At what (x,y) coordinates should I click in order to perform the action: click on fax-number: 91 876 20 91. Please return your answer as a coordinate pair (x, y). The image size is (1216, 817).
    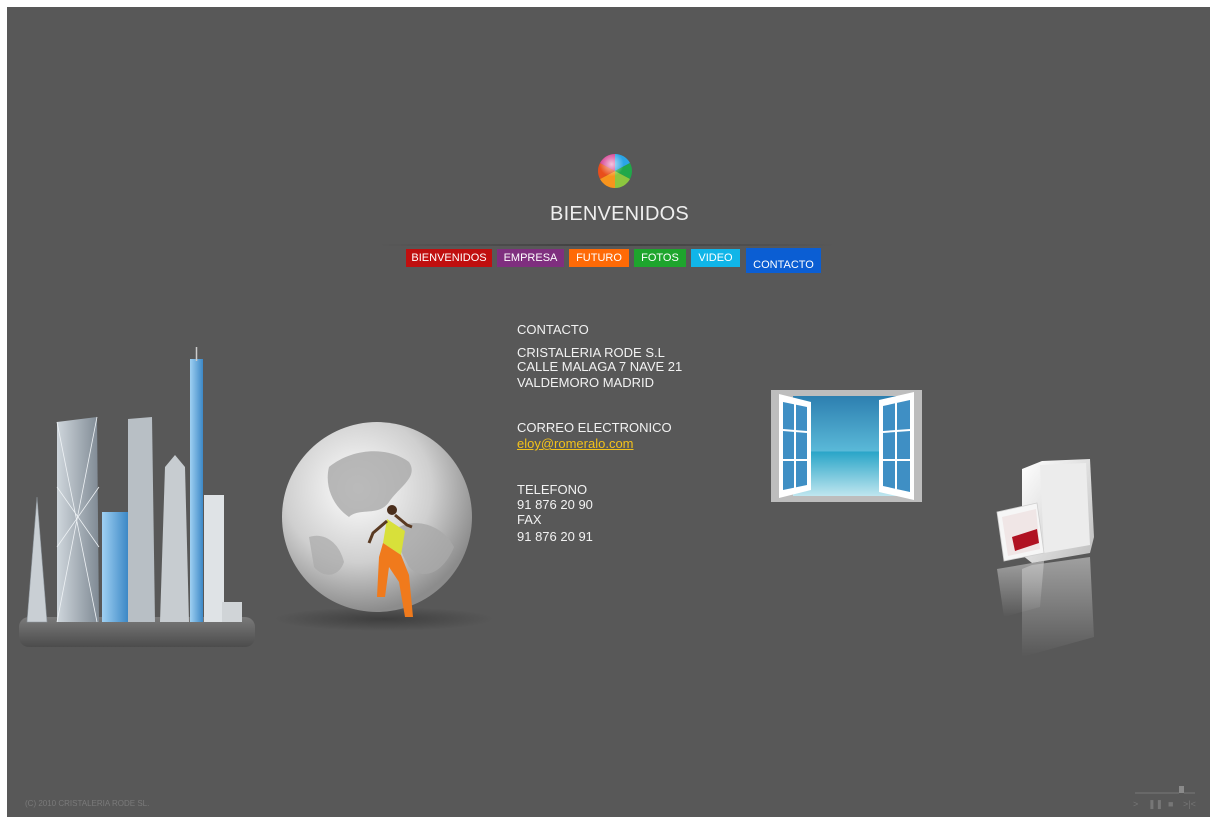
    Looking at the image, I should click on (555, 536).